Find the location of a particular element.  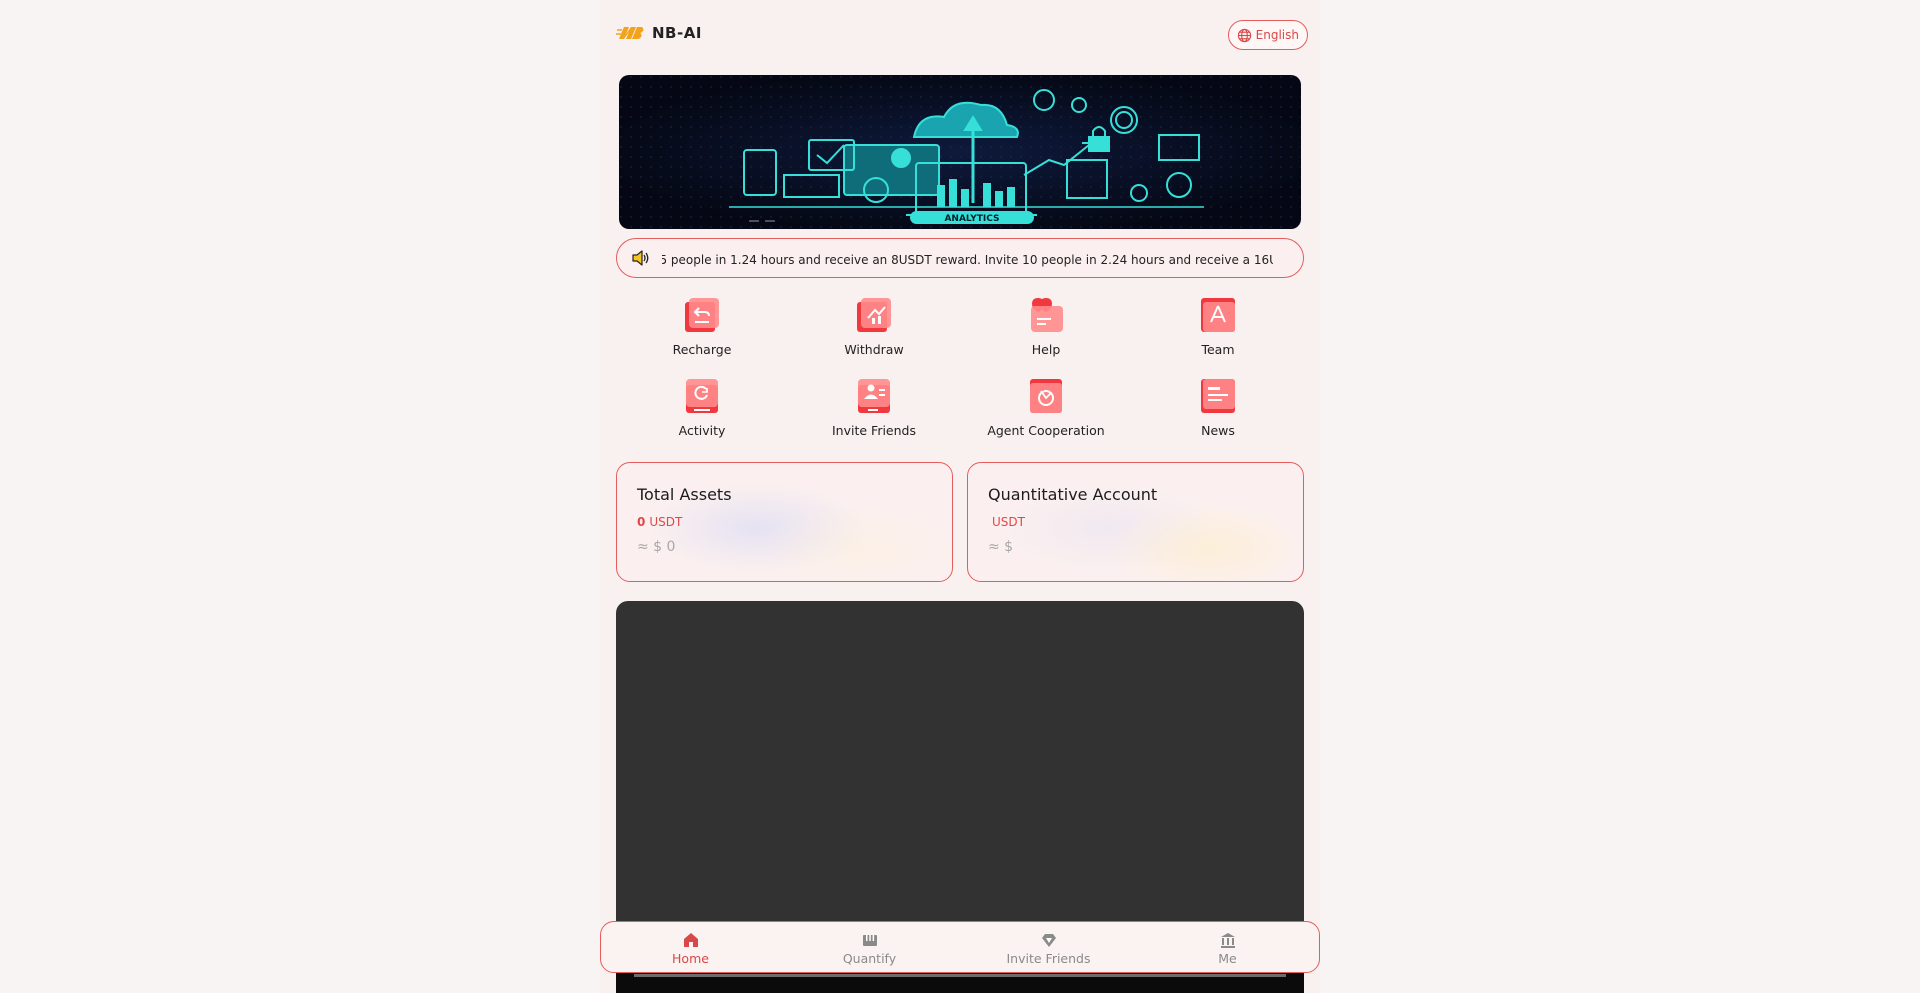

menu-item-label: News is located at coordinates (1218, 430).